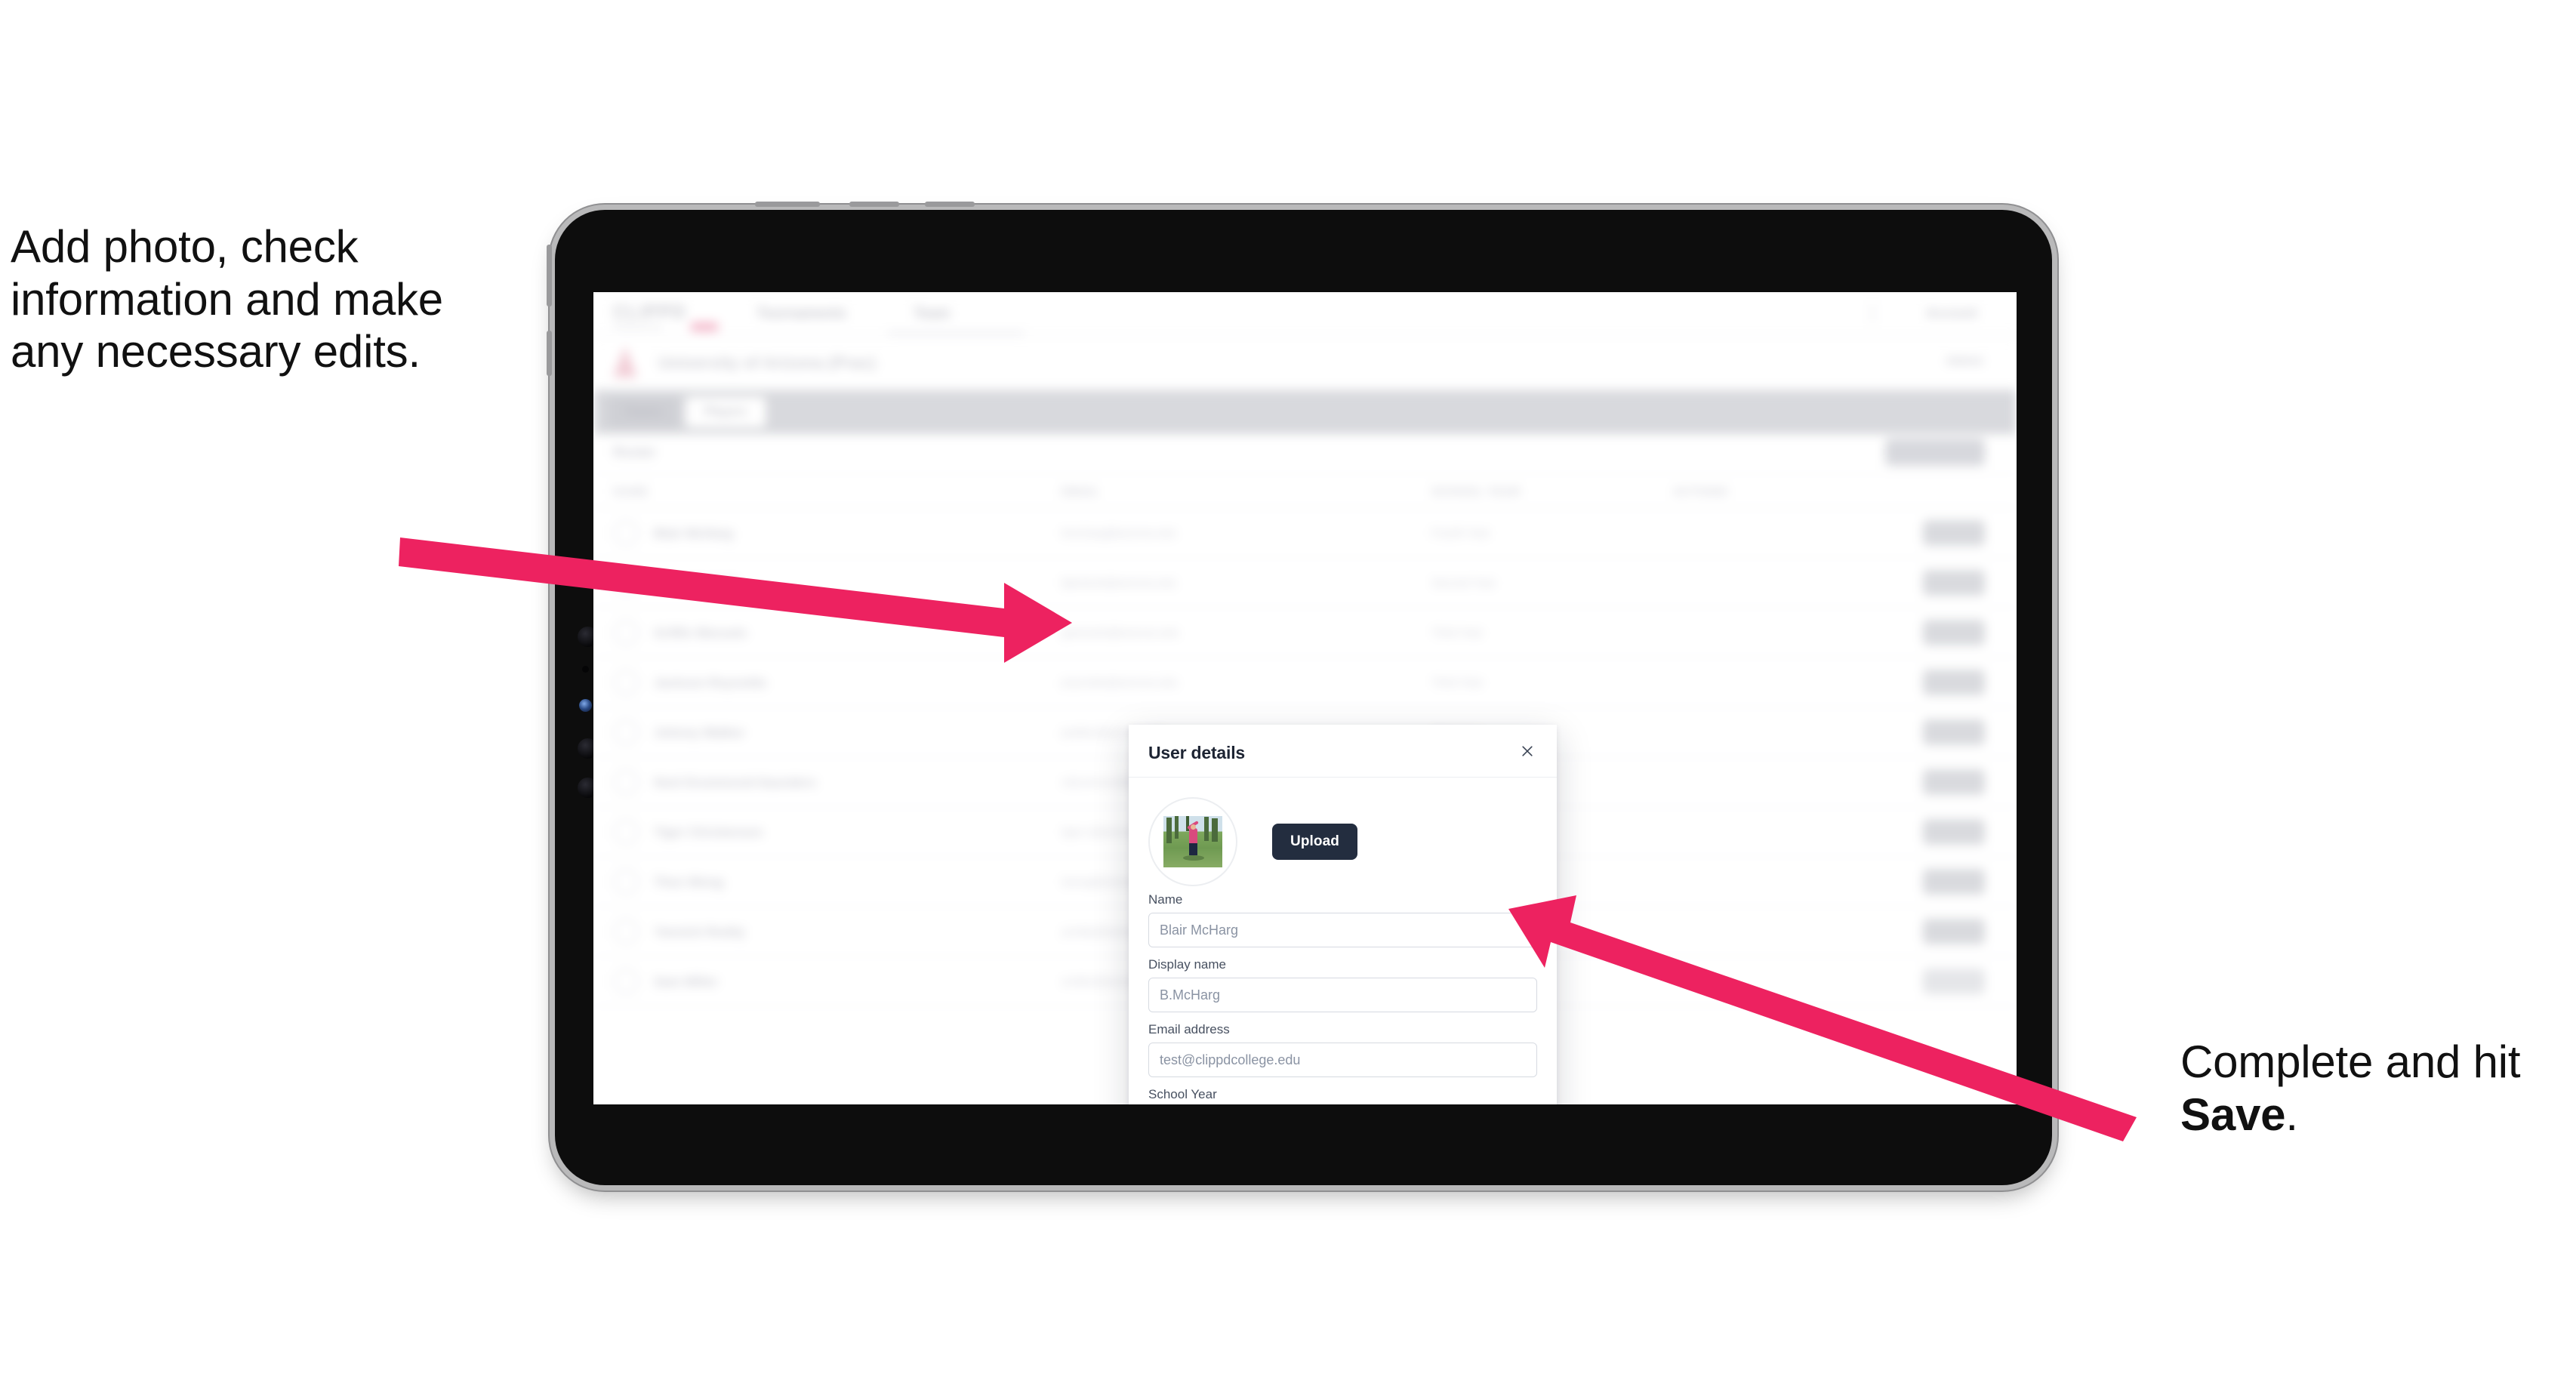  What do you see at coordinates (1120, 633) in the screenshot?
I see `row-email: gwessels@arizona.edu` at bounding box center [1120, 633].